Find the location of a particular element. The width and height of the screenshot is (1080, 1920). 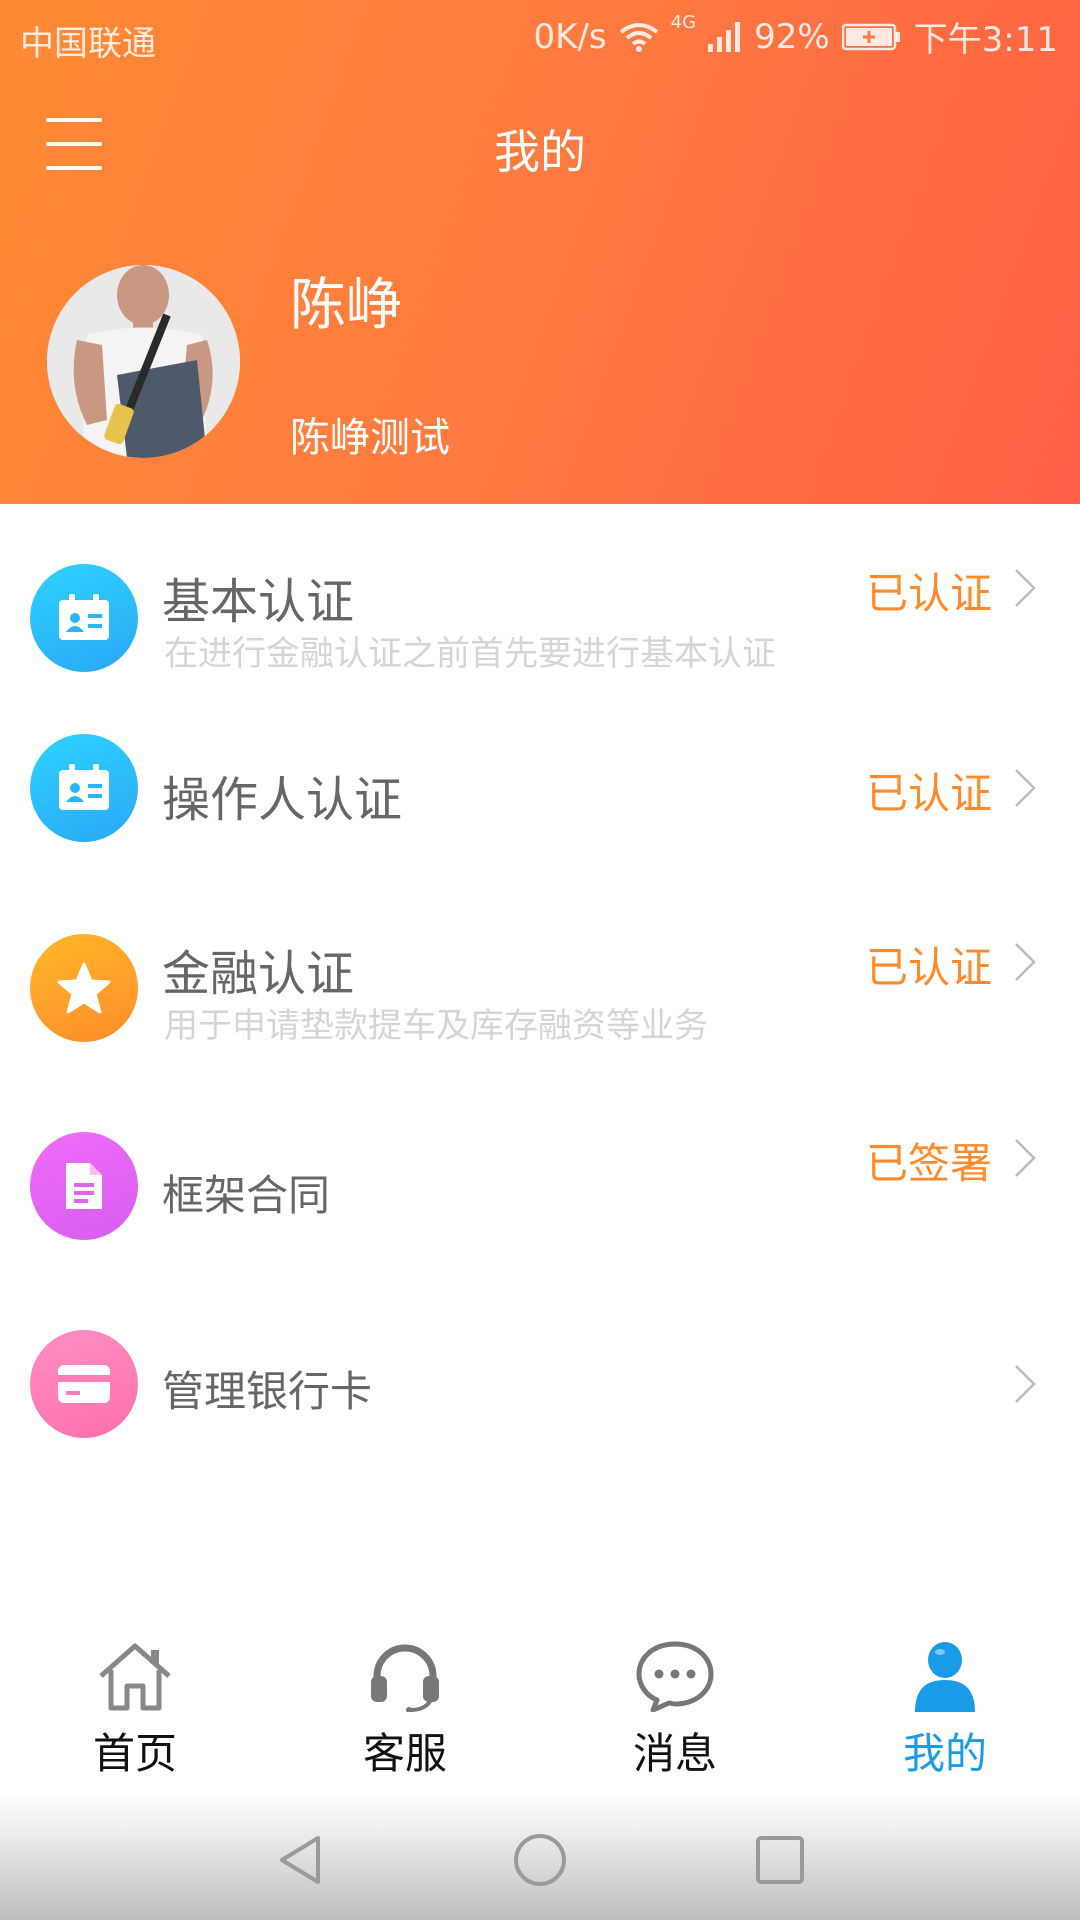

tab-home: 首页 is located at coordinates (135, 1706).